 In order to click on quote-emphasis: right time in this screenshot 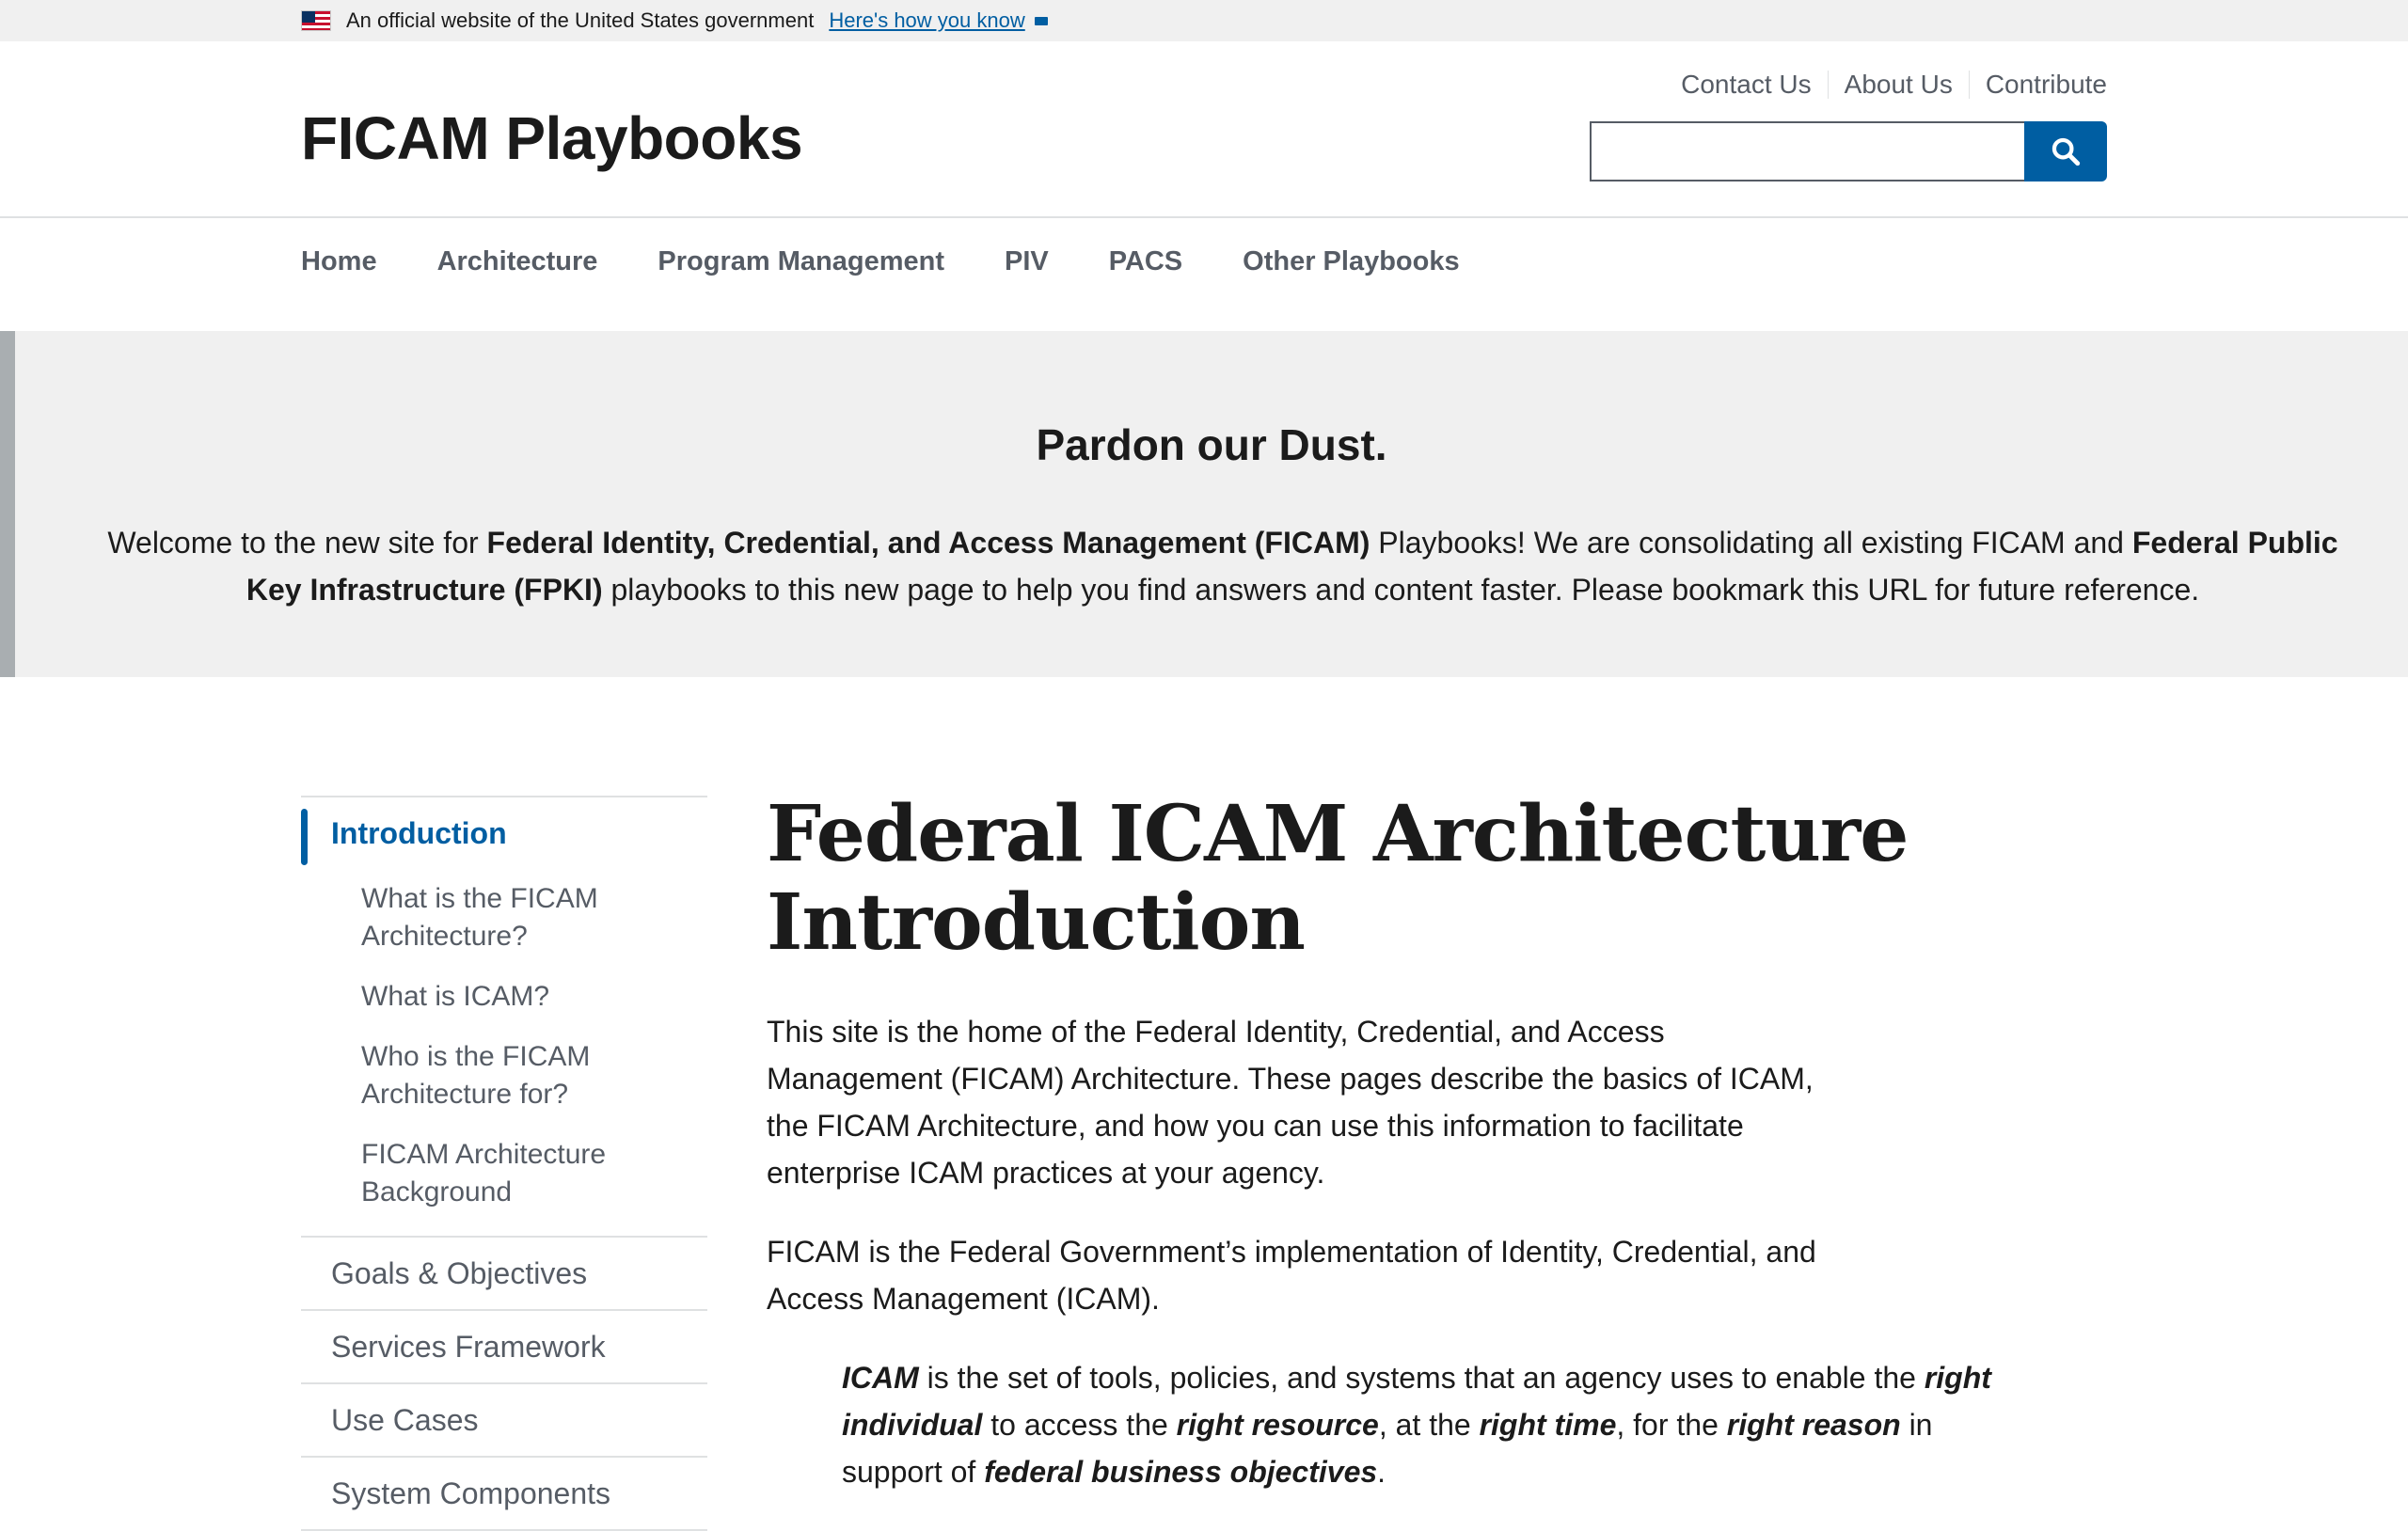, I will do `click(1548, 1425)`.